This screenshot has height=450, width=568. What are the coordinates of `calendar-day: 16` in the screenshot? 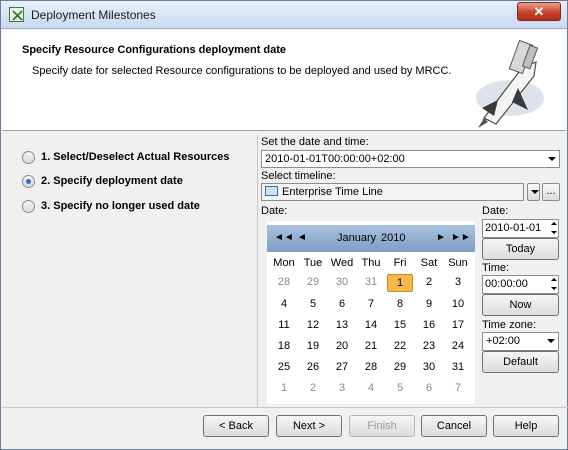 It's located at (429, 325).